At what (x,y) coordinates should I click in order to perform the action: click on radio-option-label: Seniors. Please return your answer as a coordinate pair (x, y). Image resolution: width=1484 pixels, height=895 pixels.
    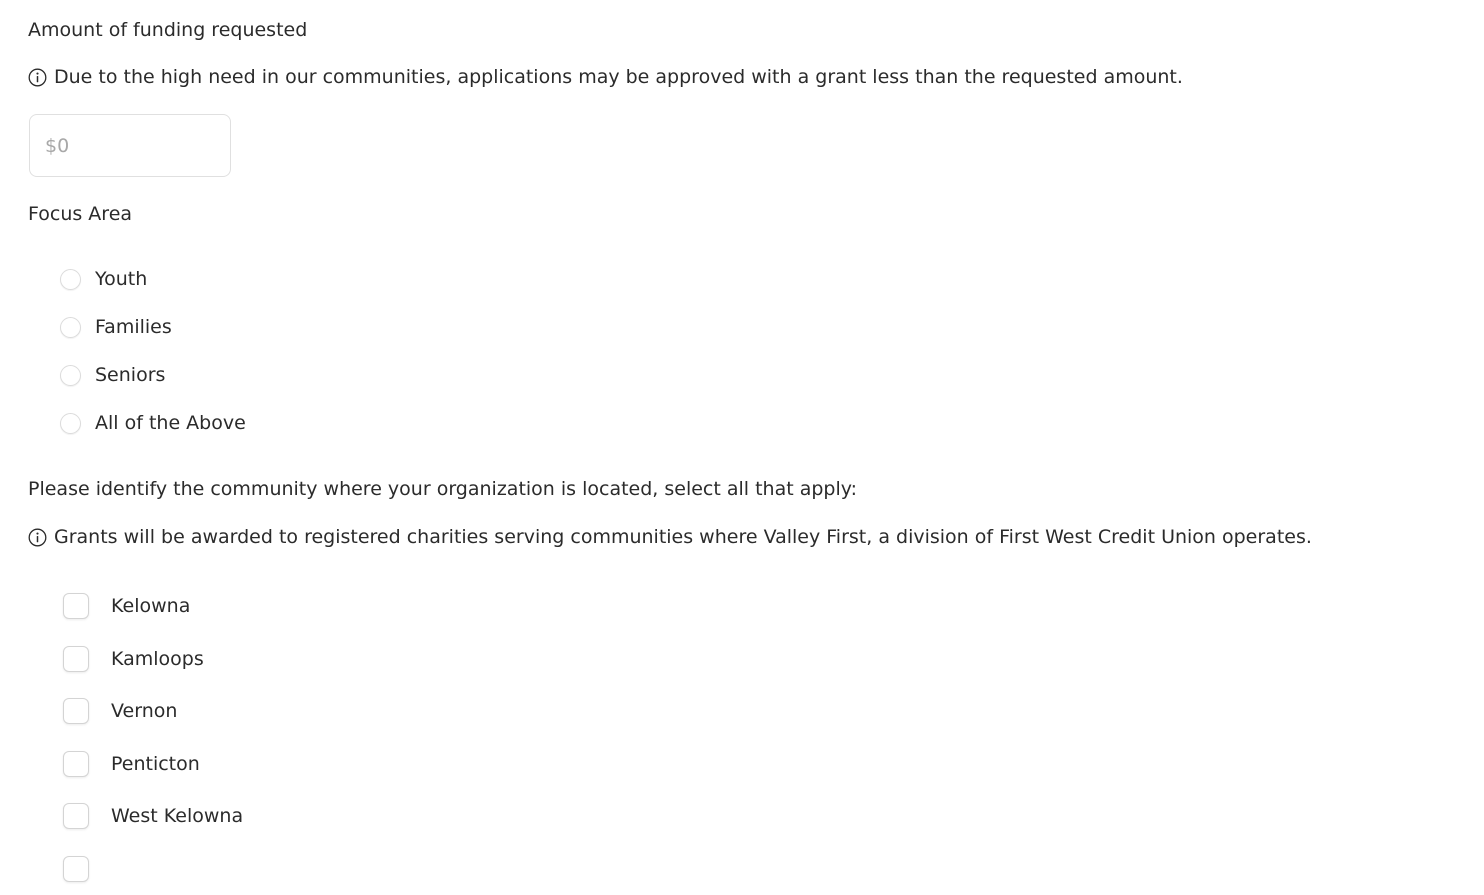
    Looking at the image, I should click on (130, 375).